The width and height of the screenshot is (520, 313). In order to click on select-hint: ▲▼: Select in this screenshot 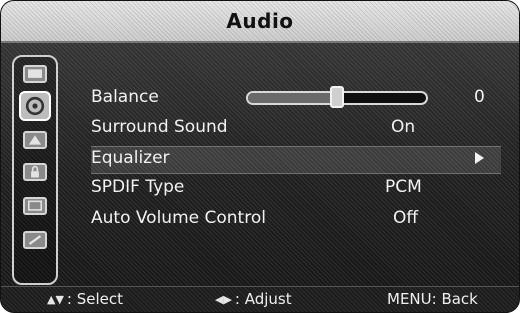, I will do `click(85, 299)`.